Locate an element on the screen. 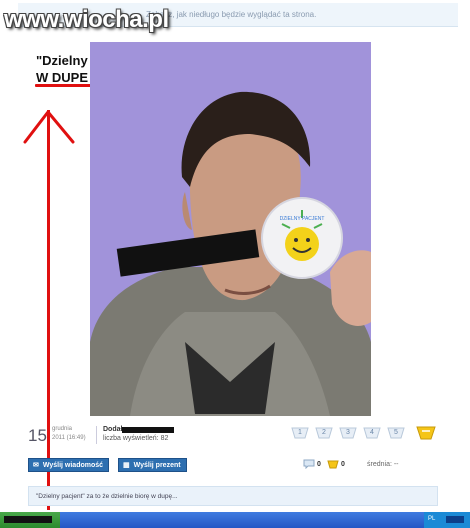 This screenshot has height=528, width=470. rating-option-label: 5 is located at coordinates (396, 432).